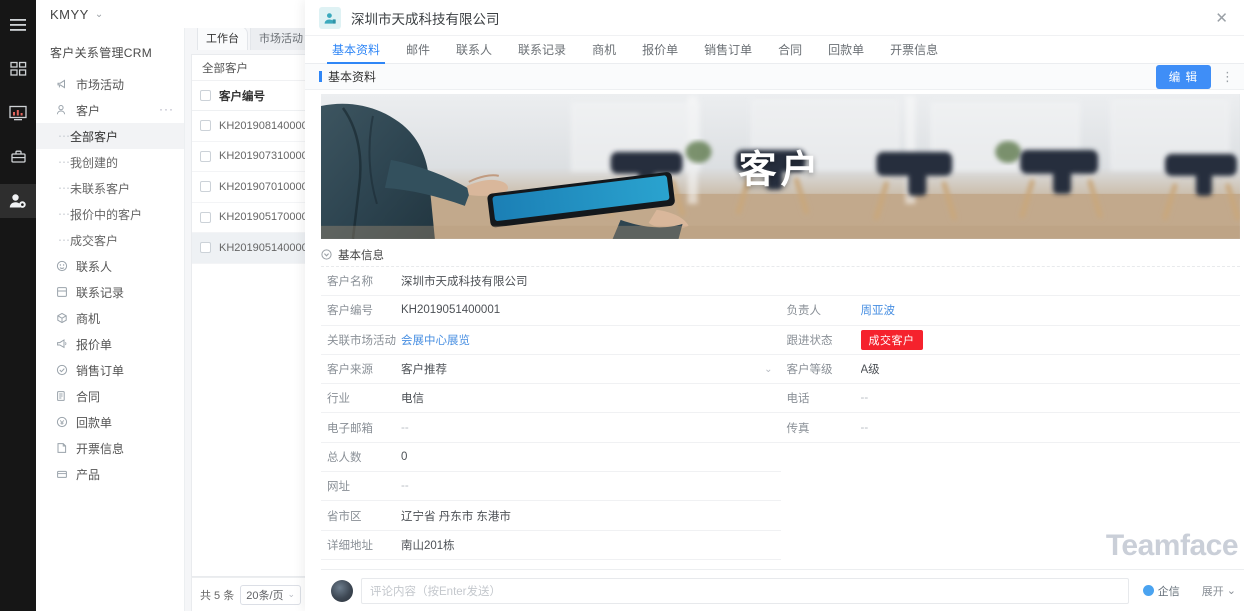 Image resolution: width=1244 pixels, height=611 pixels. Describe the element at coordinates (428, 545) in the screenshot. I see `field-value: 南山201栋` at that location.